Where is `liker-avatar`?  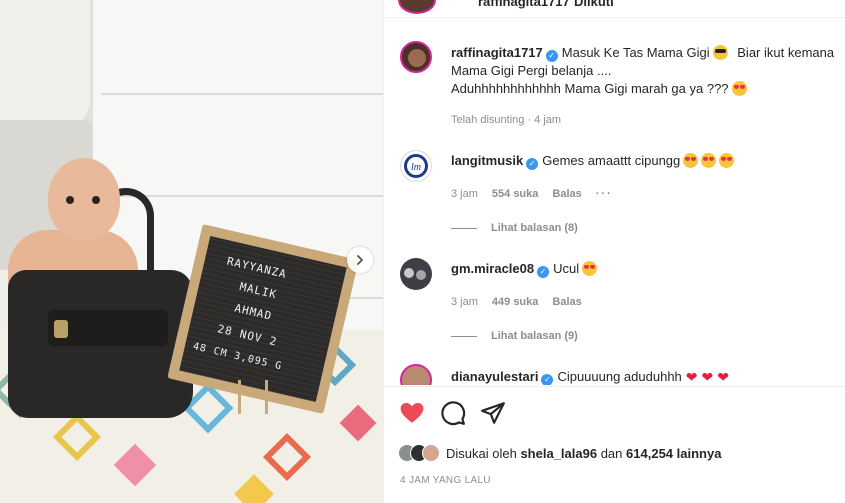
liker-avatar is located at coordinates (431, 453).